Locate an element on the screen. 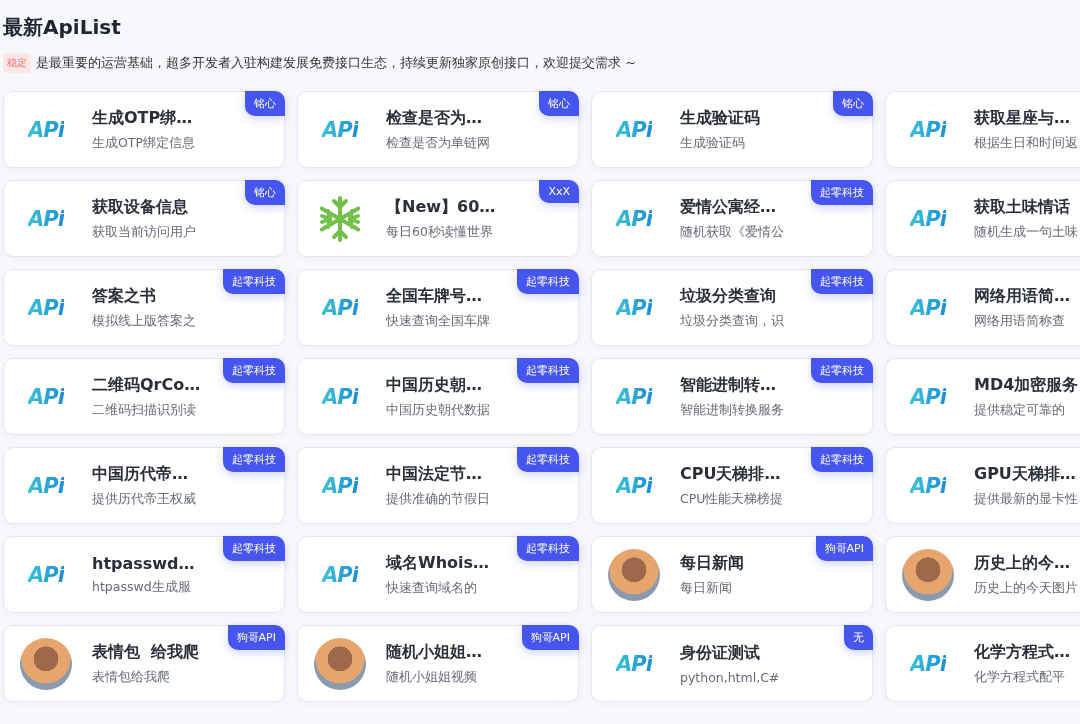 The height and width of the screenshot is (724, 1080). api-card: APi 获取星座与… 根据生日和时间返 is located at coordinates (982, 129).